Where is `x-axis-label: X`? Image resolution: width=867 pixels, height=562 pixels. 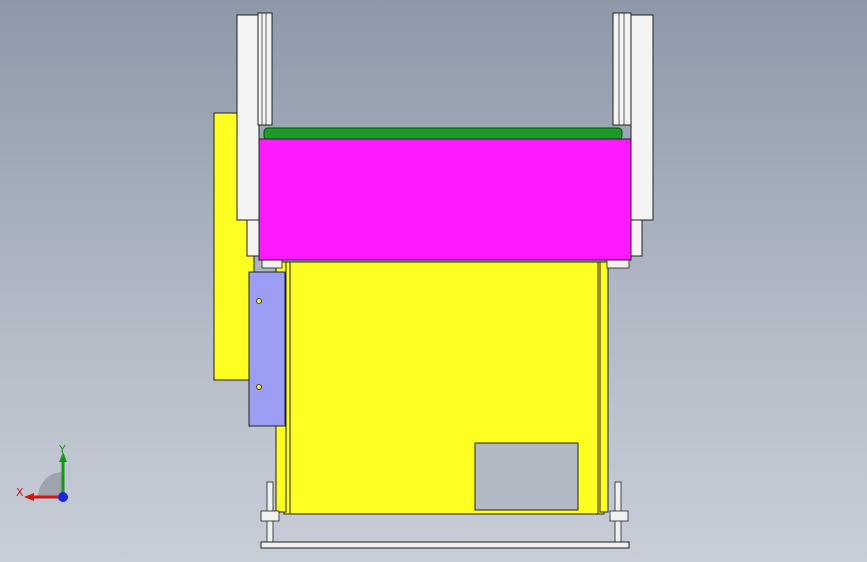 x-axis-label: X is located at coordinates (20, 492).